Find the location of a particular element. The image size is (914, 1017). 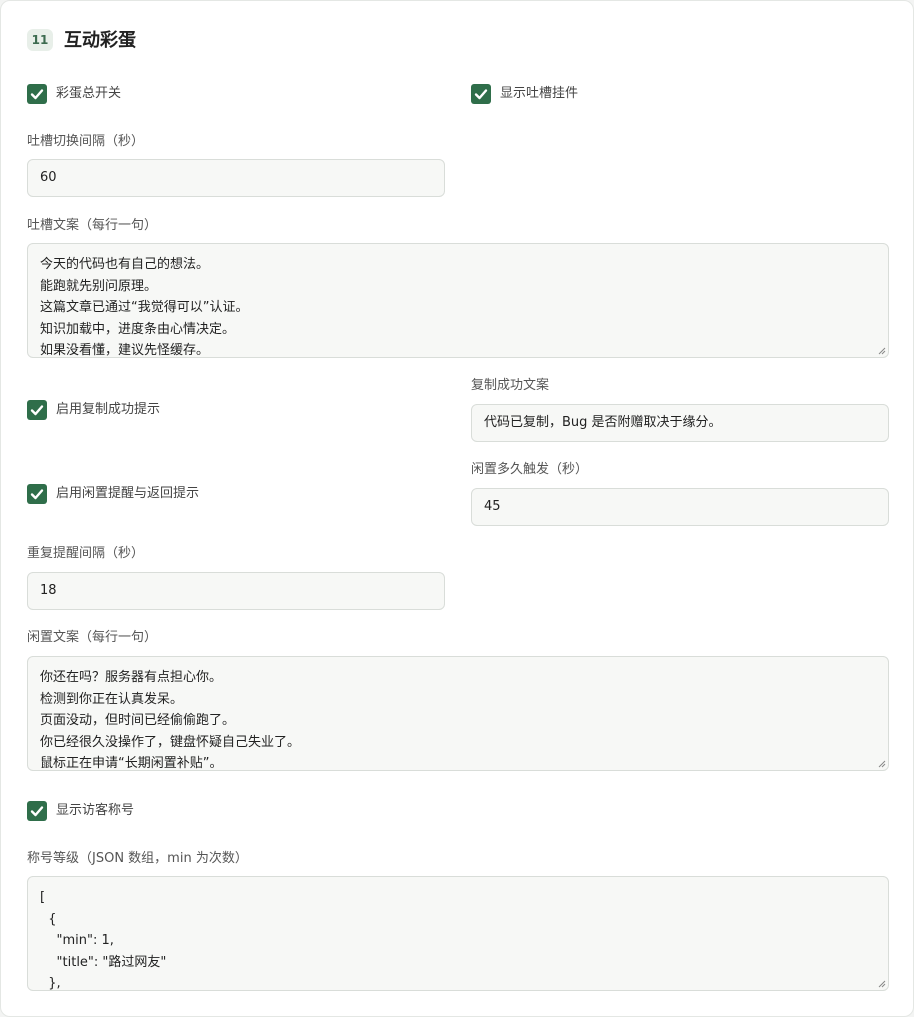

idle-tip-checkbox is located at coordinates (37, 494).